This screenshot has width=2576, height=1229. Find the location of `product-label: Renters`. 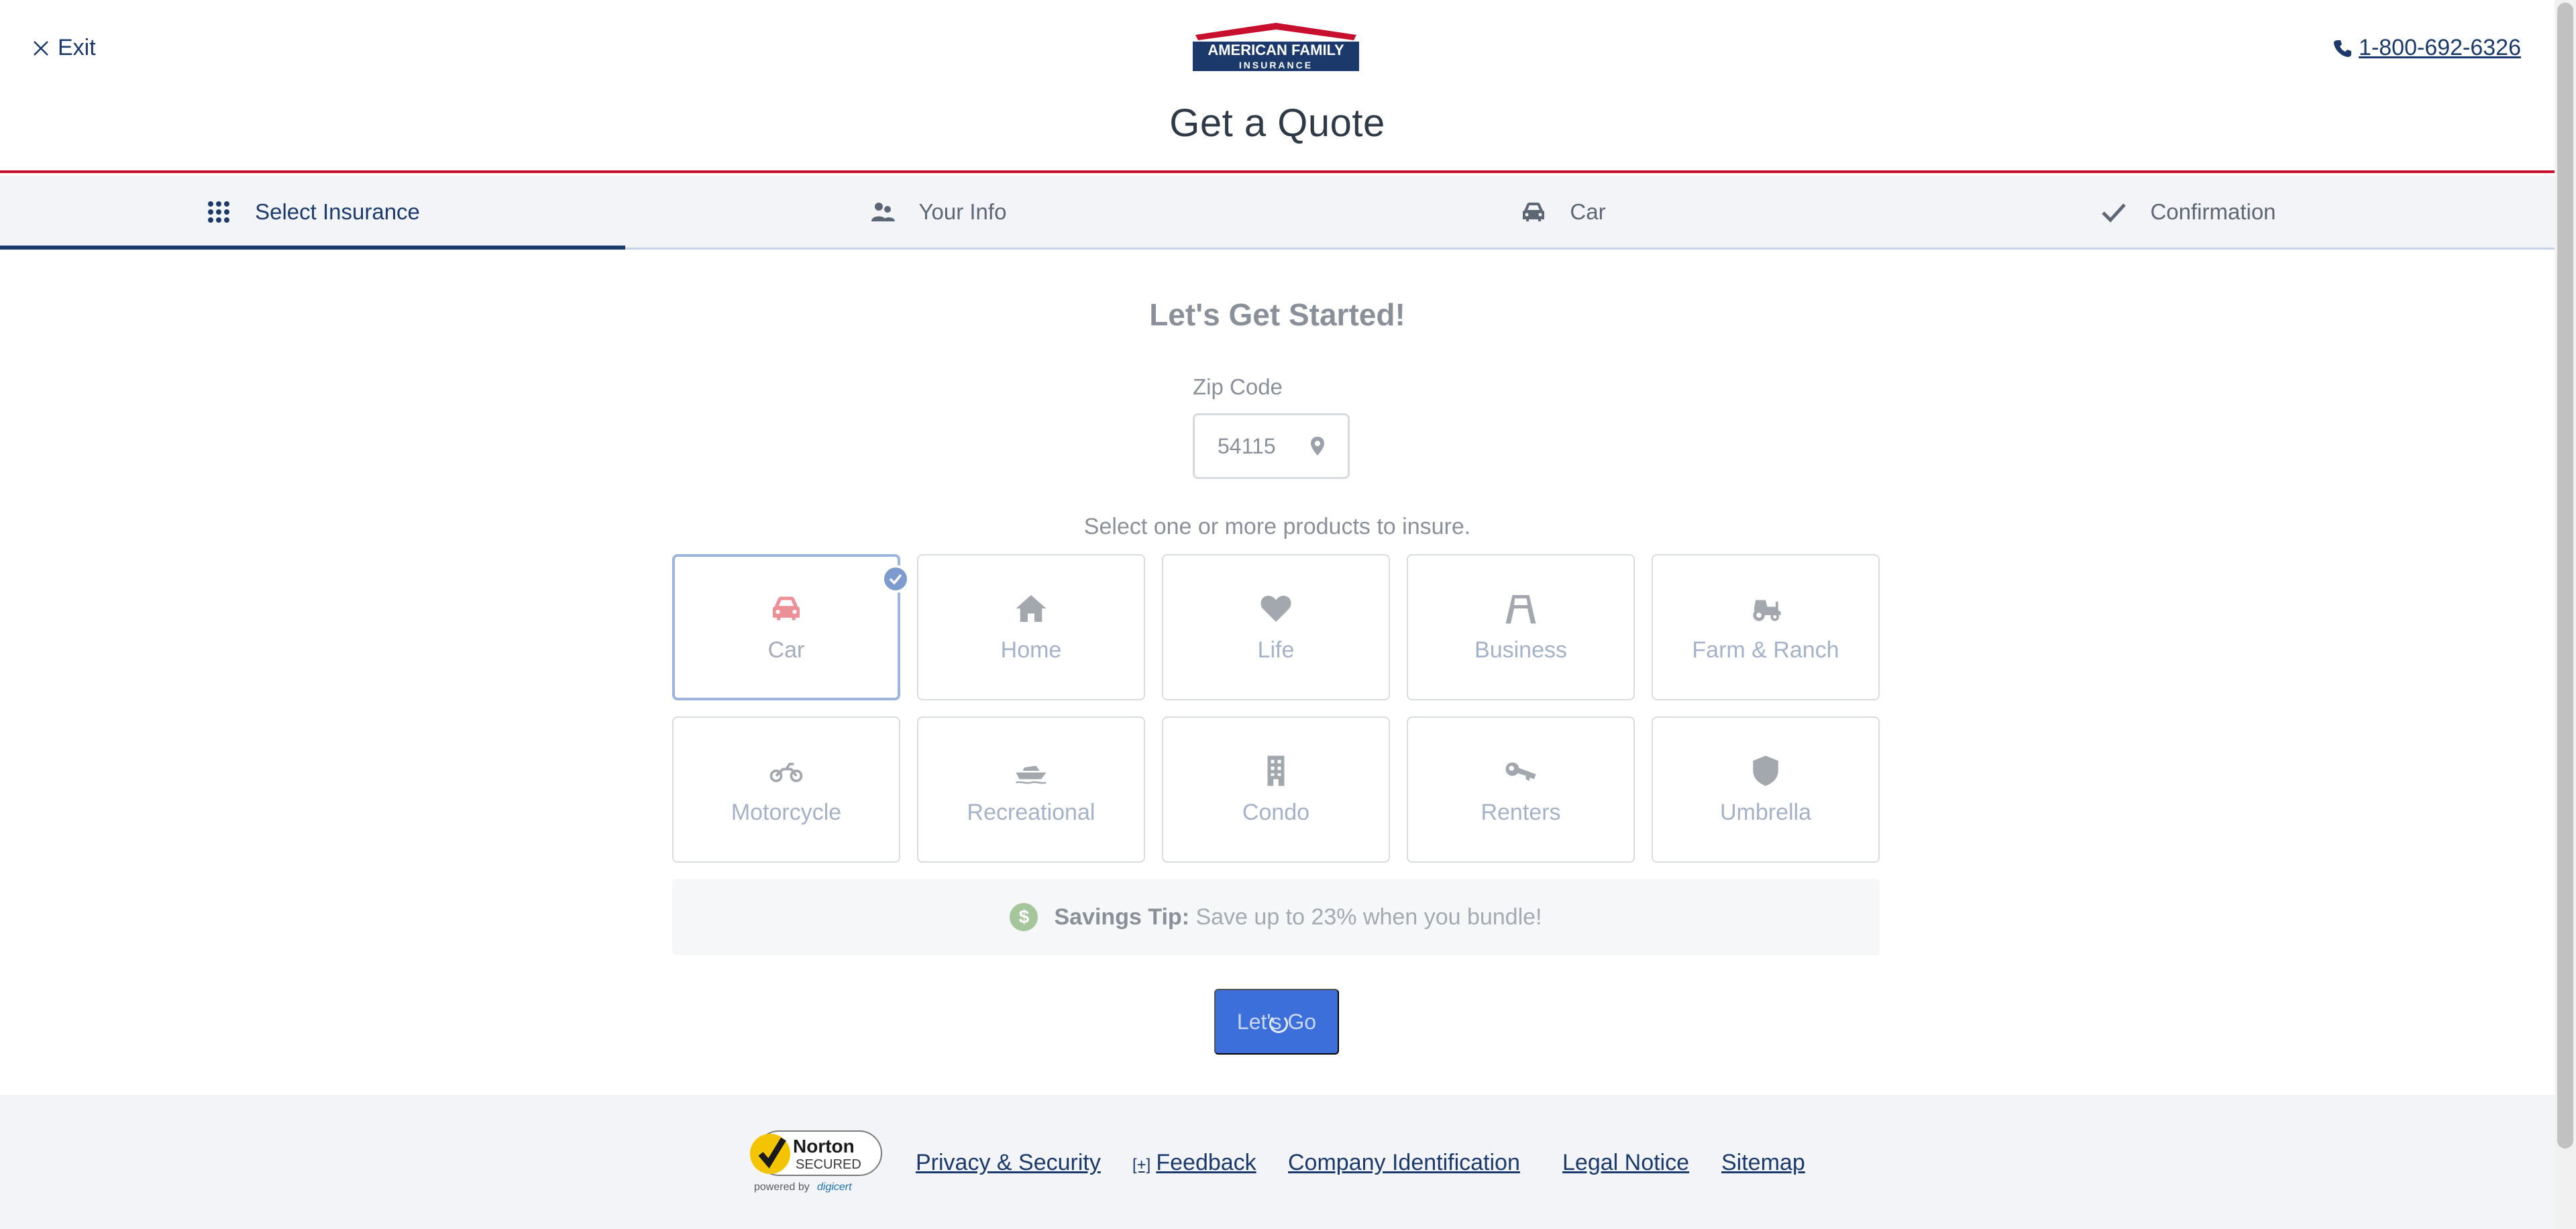

product-label: Renters is located at coordinates (1521, 812).